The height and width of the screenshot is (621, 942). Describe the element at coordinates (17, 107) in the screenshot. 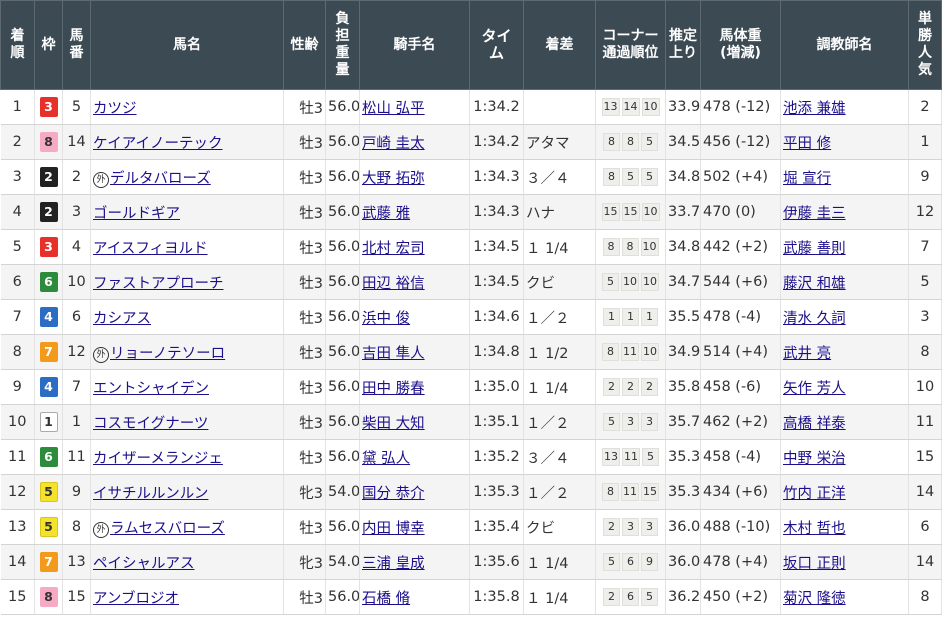

I see `rank-cell: 1` at that location.